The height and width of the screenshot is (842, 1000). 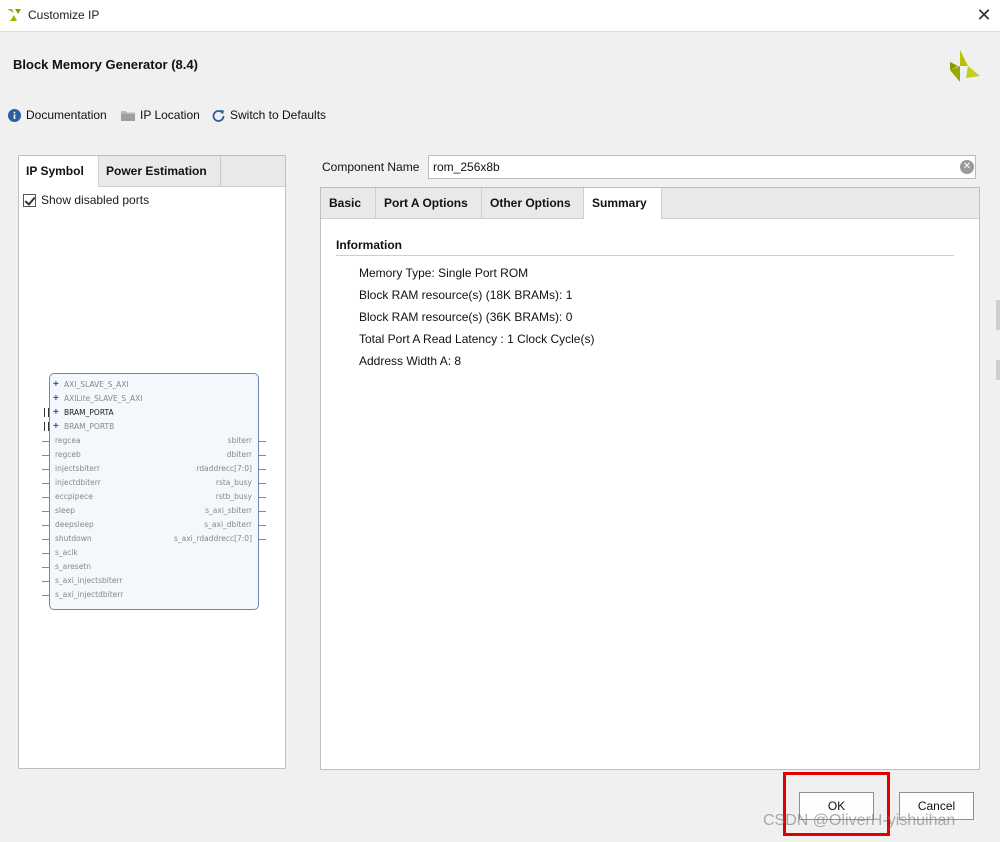 I want to click on info-address-width: Address Width A: 8, so click(x=410, y=361).